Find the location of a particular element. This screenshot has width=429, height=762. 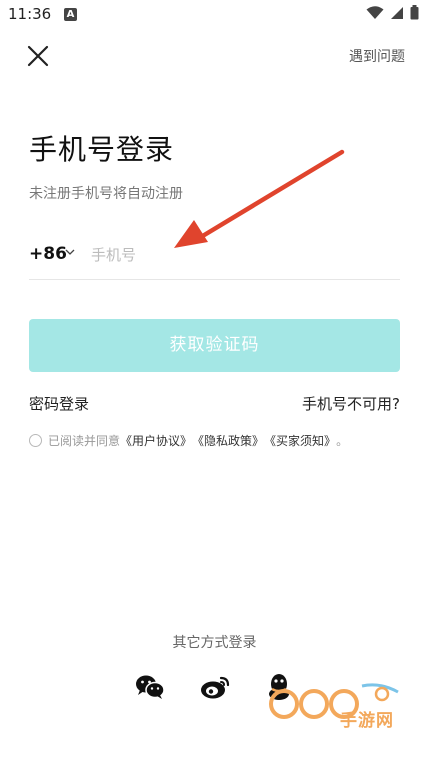

wechat-login-button is located at coordinates (150, 689).